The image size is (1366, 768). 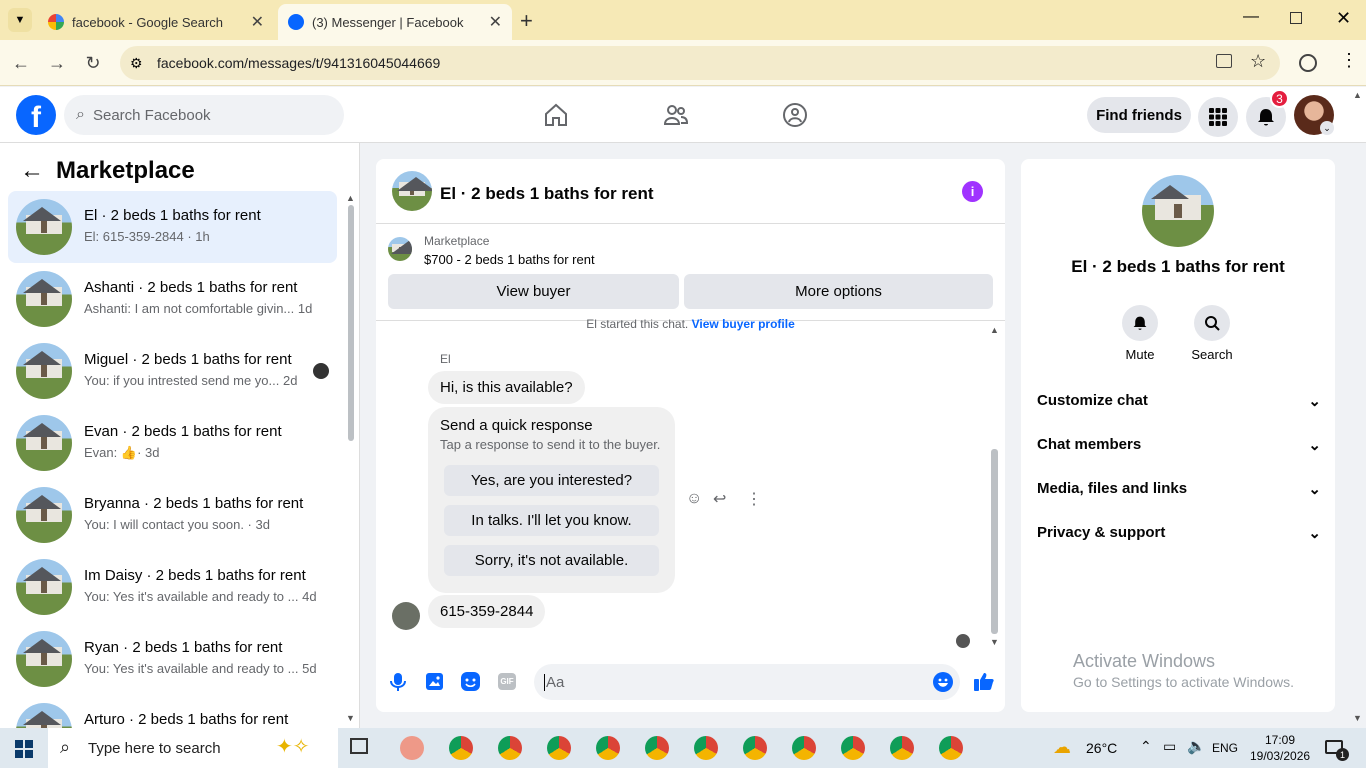 I want to click on profile-icon, so click(x=1308, y=63).